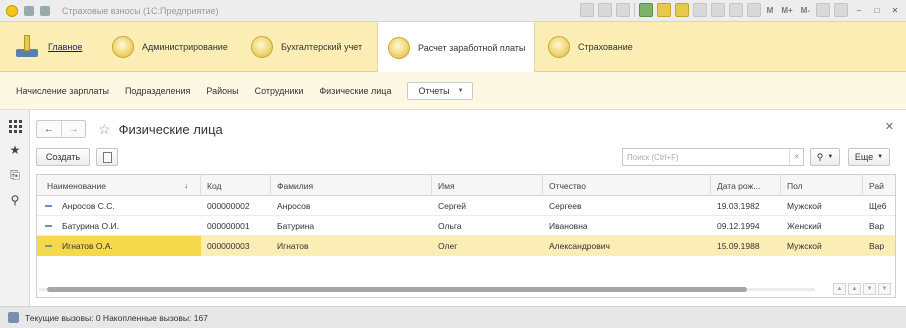 This screenshot has width=906, height=328. I want to click on section-home: Главное, so click(48, 47).